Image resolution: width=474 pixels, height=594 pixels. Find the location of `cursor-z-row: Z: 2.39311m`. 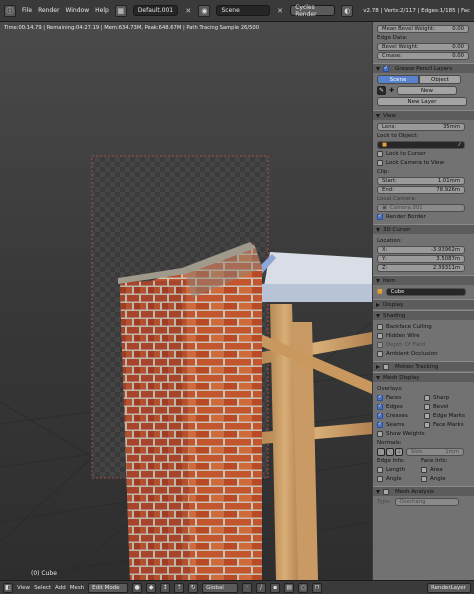

cursor-z-row: Z: 2.39311m is located at coordinates (423, 267).